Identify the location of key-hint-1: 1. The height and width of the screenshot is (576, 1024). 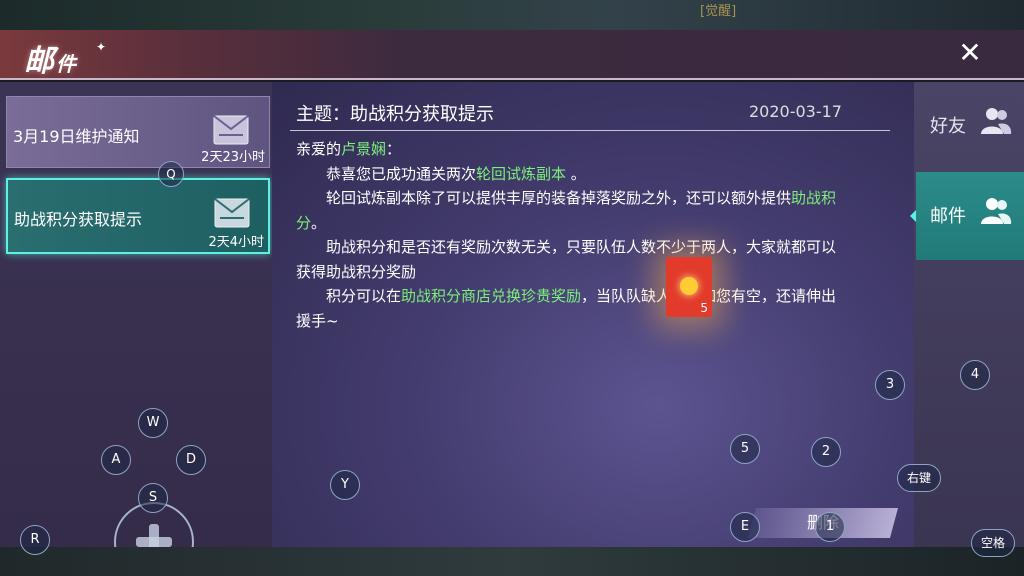
(830, 527).